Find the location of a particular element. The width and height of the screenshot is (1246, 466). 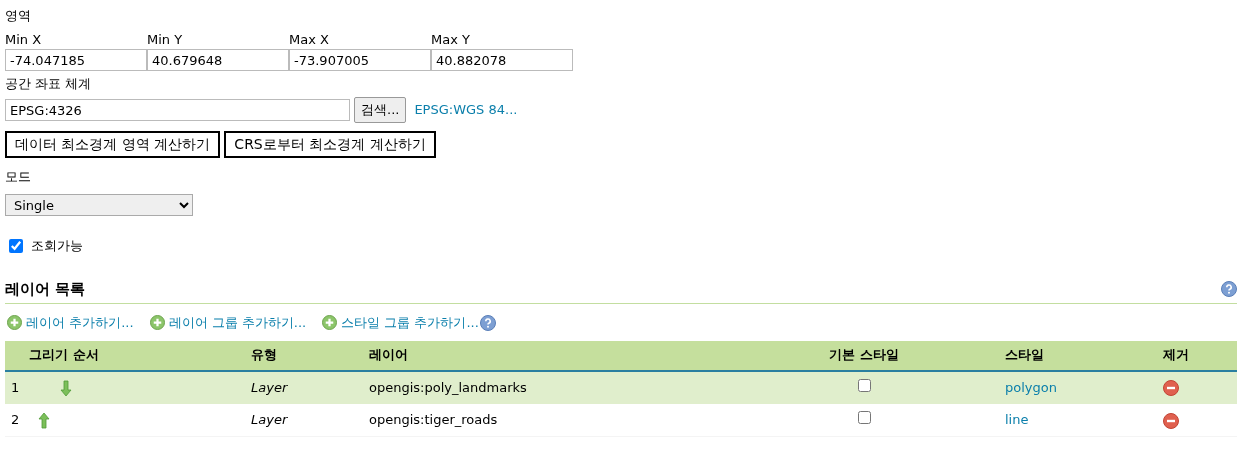

section-label: 영역 is located at coordinates (18, 16).